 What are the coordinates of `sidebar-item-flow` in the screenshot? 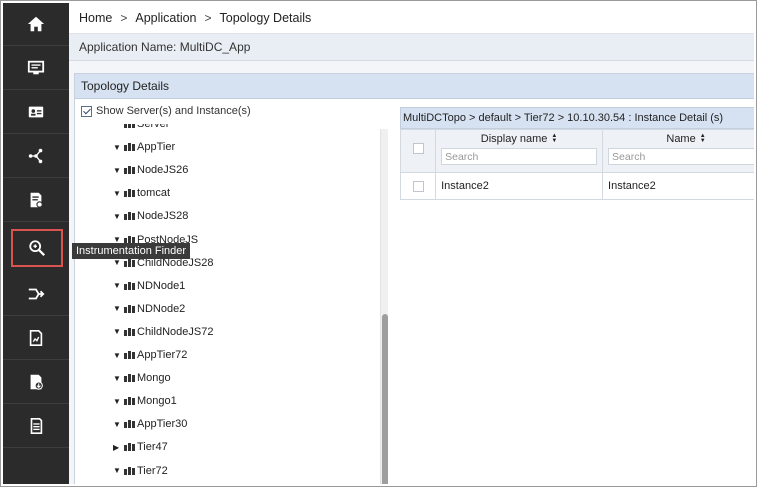 It's located at (36, 294).